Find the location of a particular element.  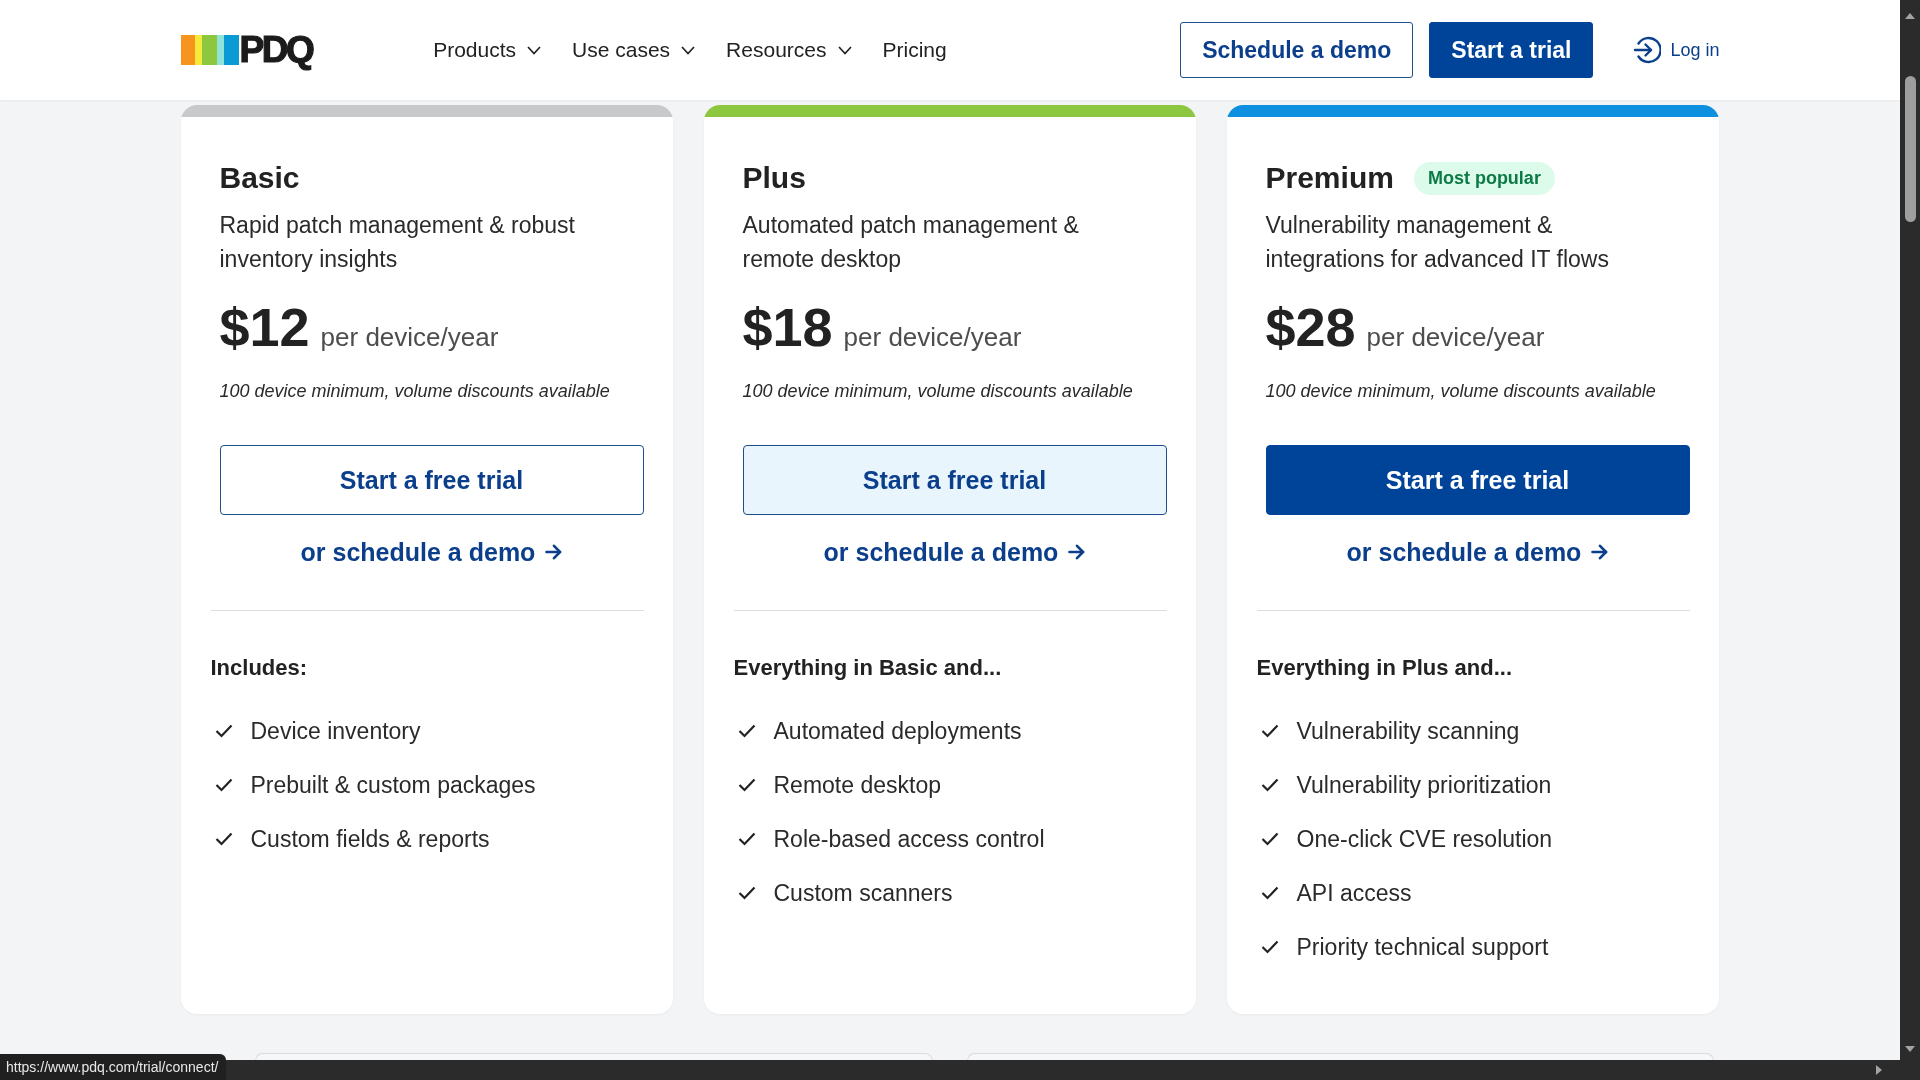

logo-stripes-icon is located at coordinates (209, 50).